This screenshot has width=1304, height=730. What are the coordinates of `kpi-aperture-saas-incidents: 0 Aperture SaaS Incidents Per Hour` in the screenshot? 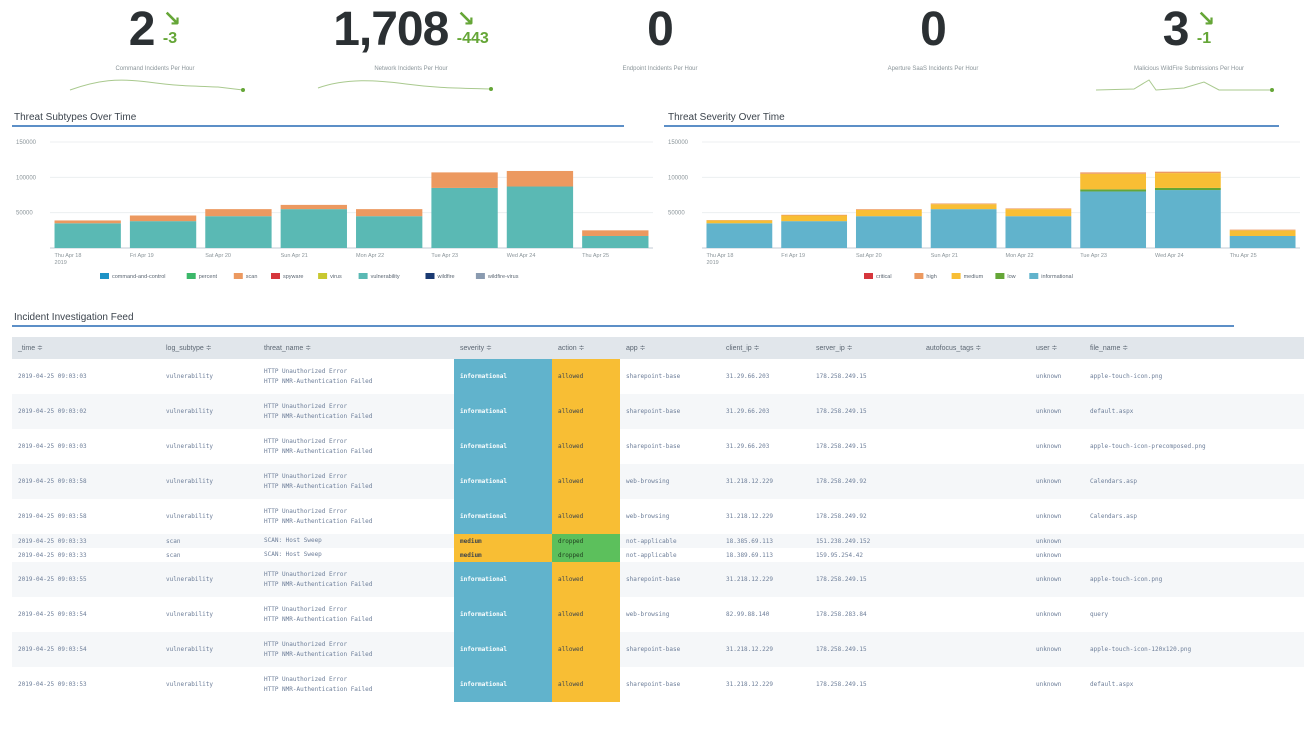 It's located at (933, 50).